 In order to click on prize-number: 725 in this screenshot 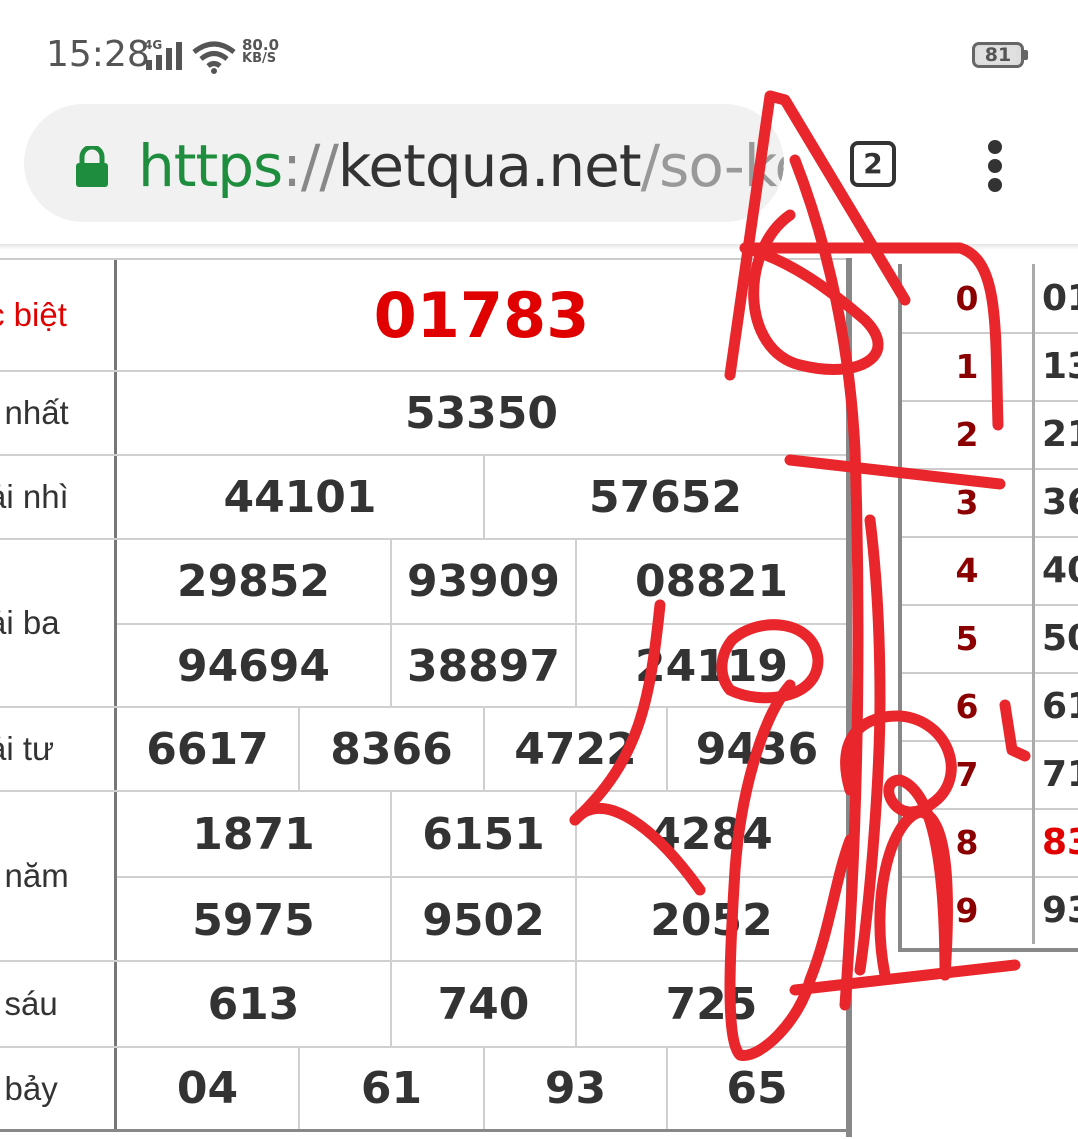, I will do `click(711, 1004)`.